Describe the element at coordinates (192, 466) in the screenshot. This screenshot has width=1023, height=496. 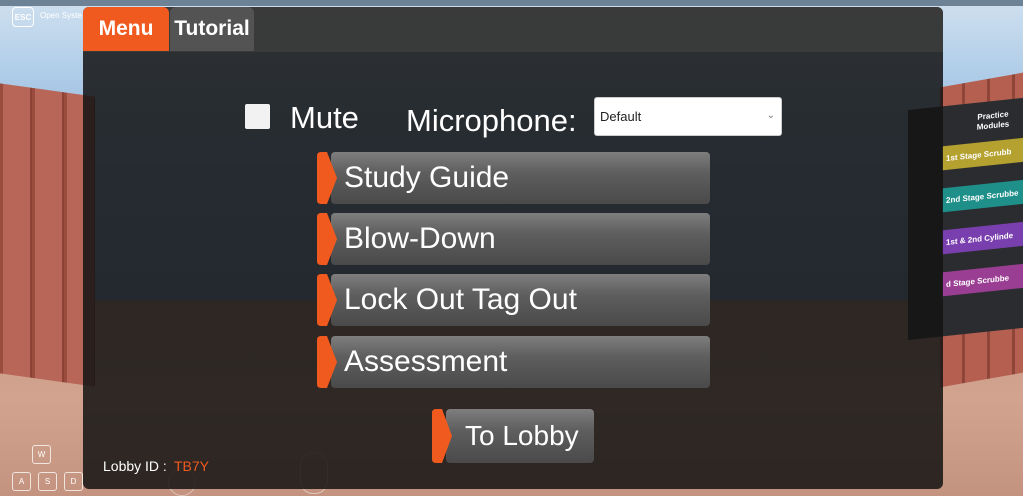
I see `lobby-id-value: TB7Y` at that location.